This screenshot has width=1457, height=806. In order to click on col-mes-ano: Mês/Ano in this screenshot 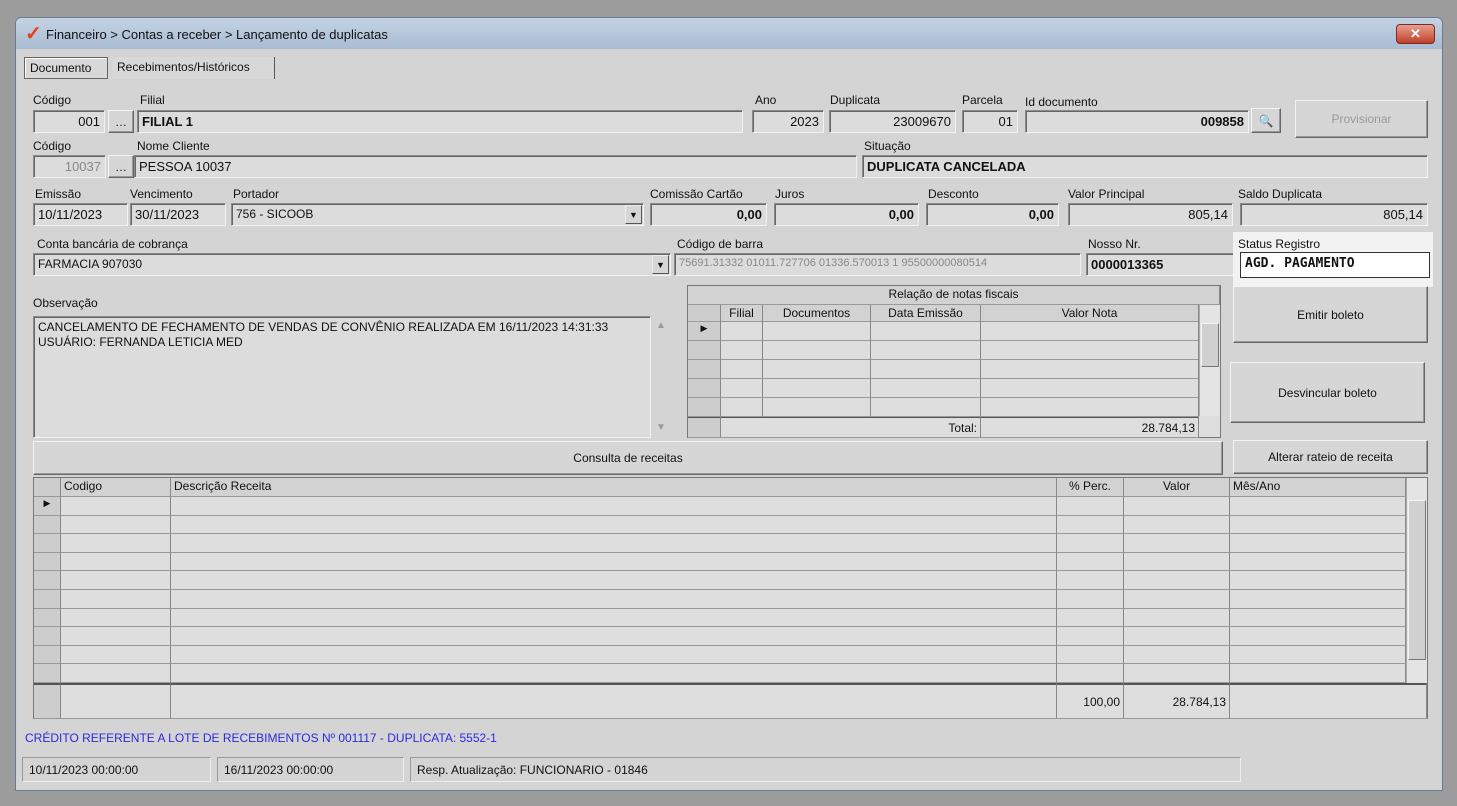, I will do `click(1318, 487)`.